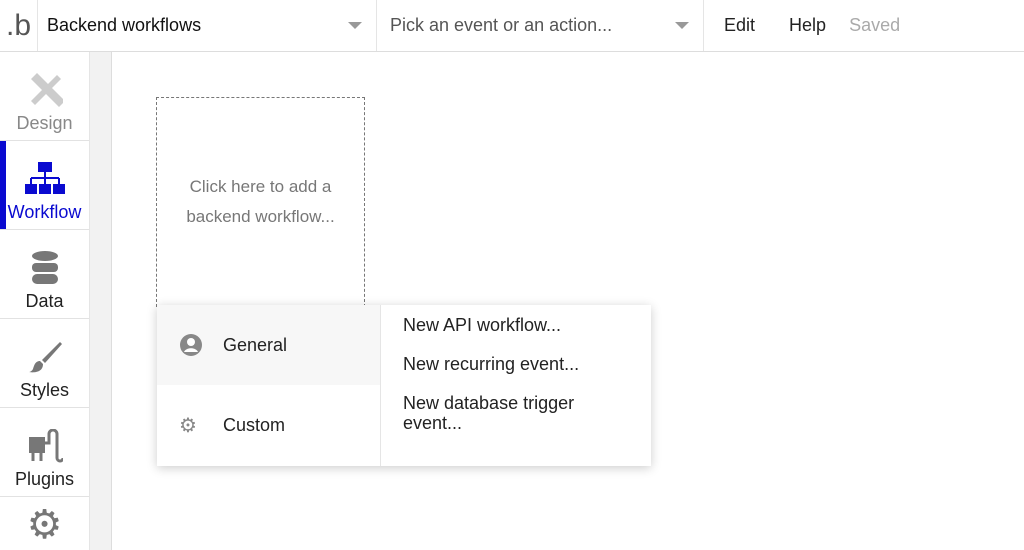 The image size is (1024, 550). I want to click on sidebar-item-label: Design, so click(44, 123).